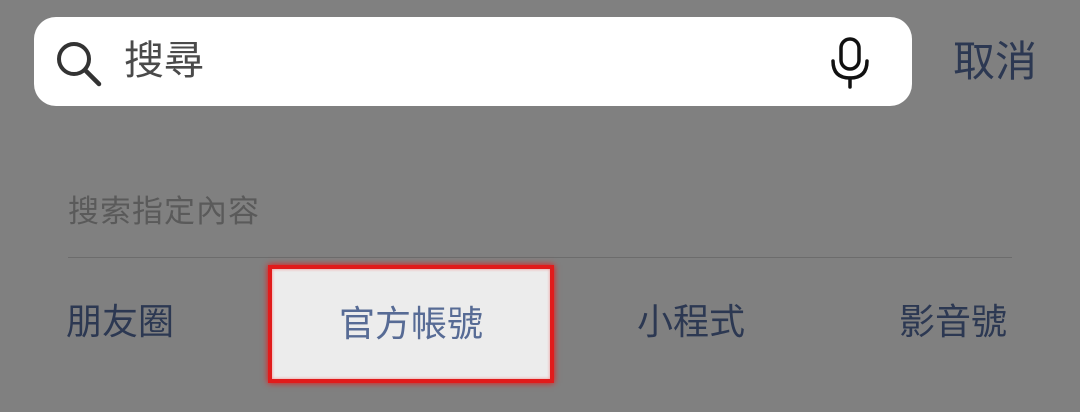 Image resolution: width=1080 pixels, height=412 pixels. I want to click on category-channels: 影音號, so click(953, 323).